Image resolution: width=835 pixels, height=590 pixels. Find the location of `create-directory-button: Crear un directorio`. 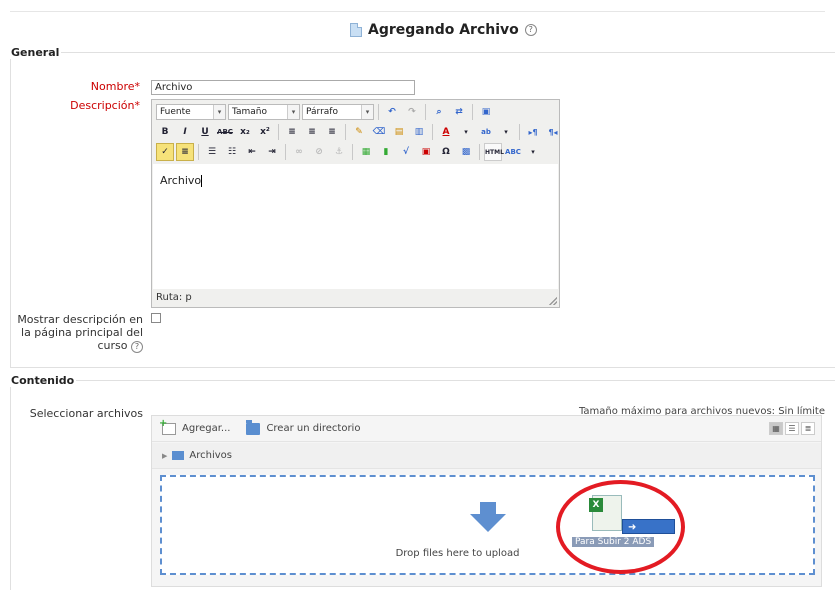

create-directory-button: Crear un directorio is located at coordinates (313, 428).